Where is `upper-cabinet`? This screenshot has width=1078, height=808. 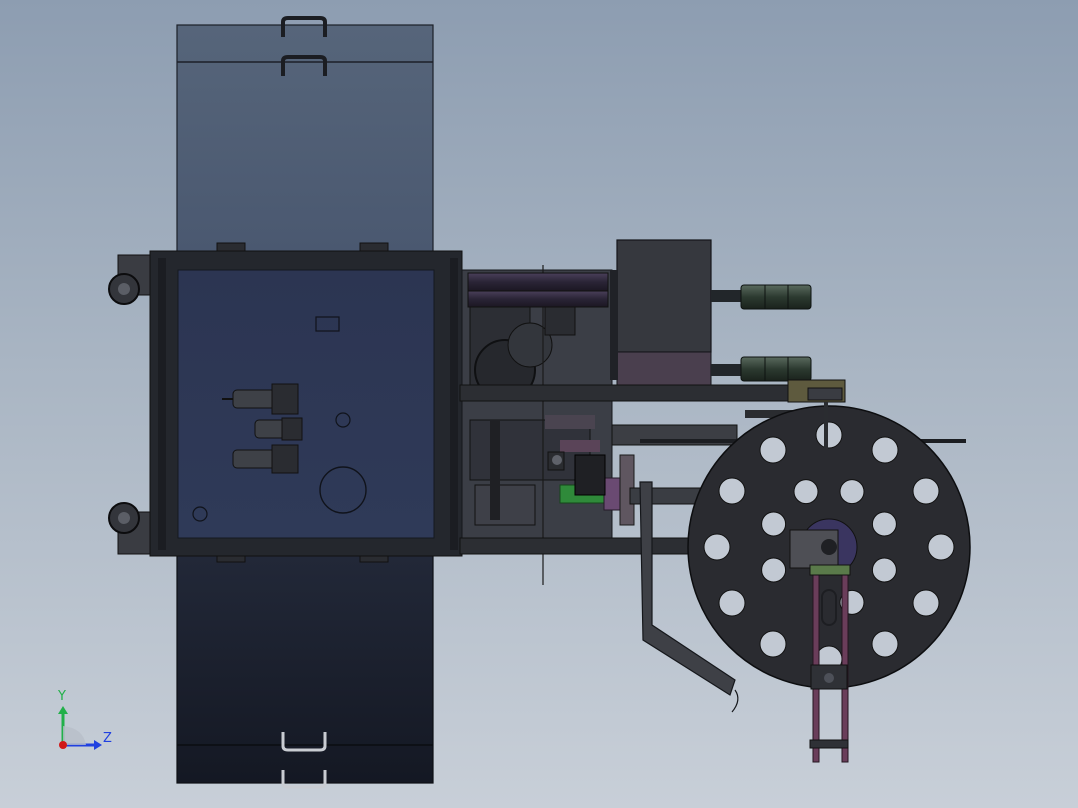
upper-cabinet is located at coordinates (305, 140).